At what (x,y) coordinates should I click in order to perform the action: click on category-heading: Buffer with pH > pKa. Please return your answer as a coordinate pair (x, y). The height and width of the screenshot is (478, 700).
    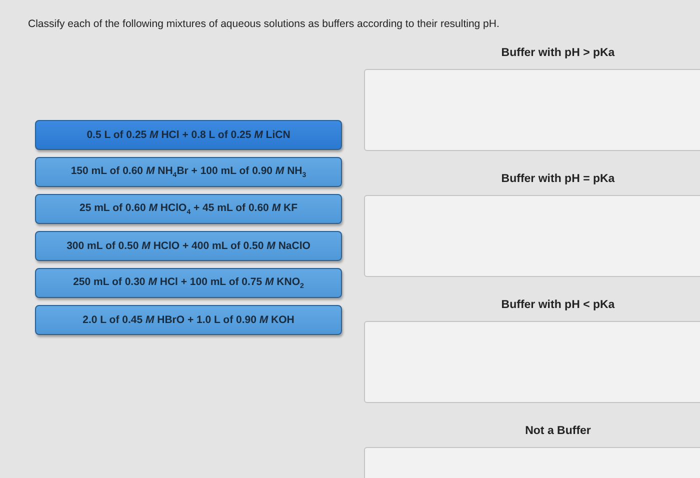
    Looking at the image, I should click on (558, 53).